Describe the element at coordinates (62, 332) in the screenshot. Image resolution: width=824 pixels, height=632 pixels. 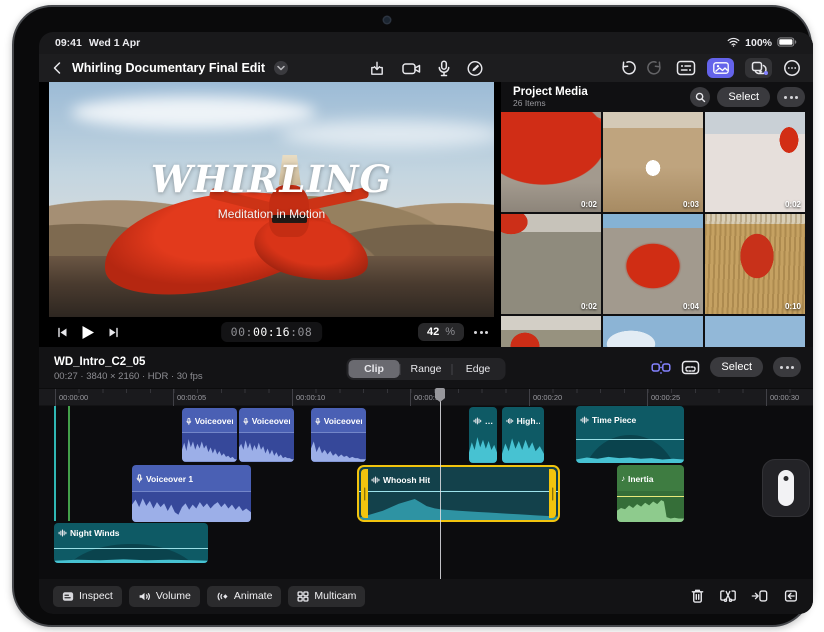
I see `skip-back-icon` at that location.